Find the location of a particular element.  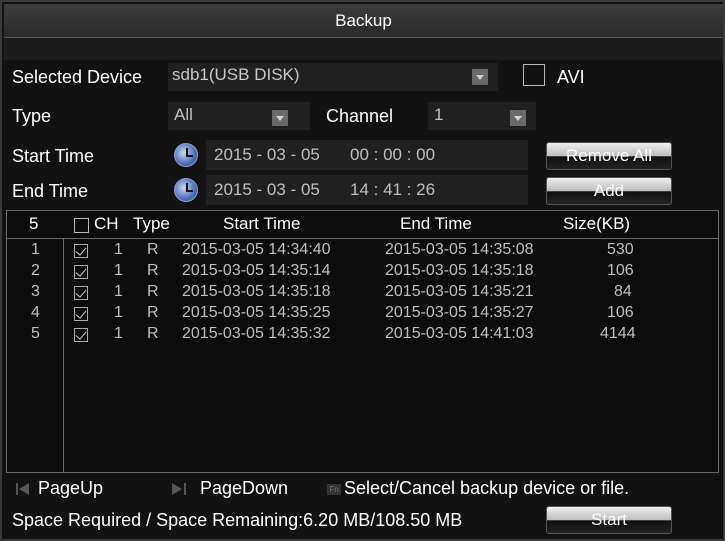

page-down-label: PageDown is located at coordinates (244, 488).